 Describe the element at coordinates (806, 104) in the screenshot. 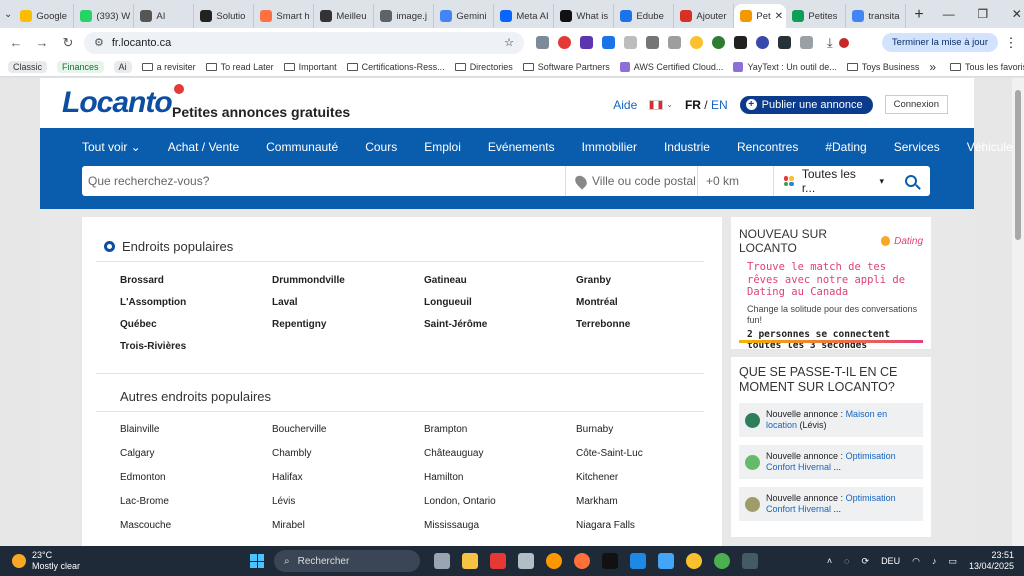

I see `publish-ad-button: + Publier une annonce` at that location.